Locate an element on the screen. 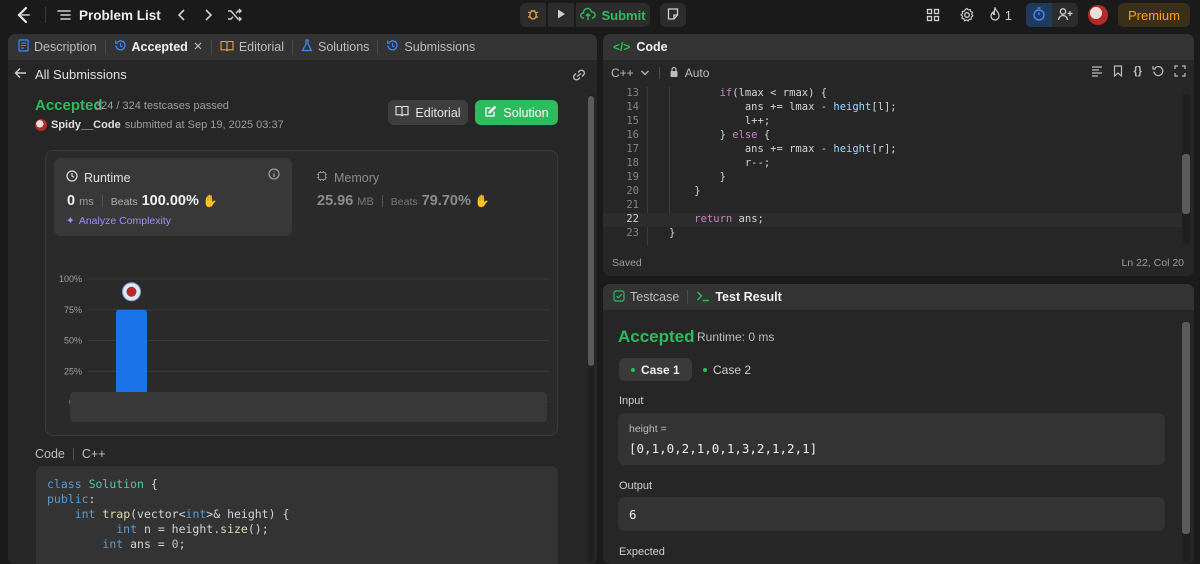 The width and height of the screenshot is (1200, 564). testcases-passed: 324 / 324 testcases passed is located at coordinates (162, 106).